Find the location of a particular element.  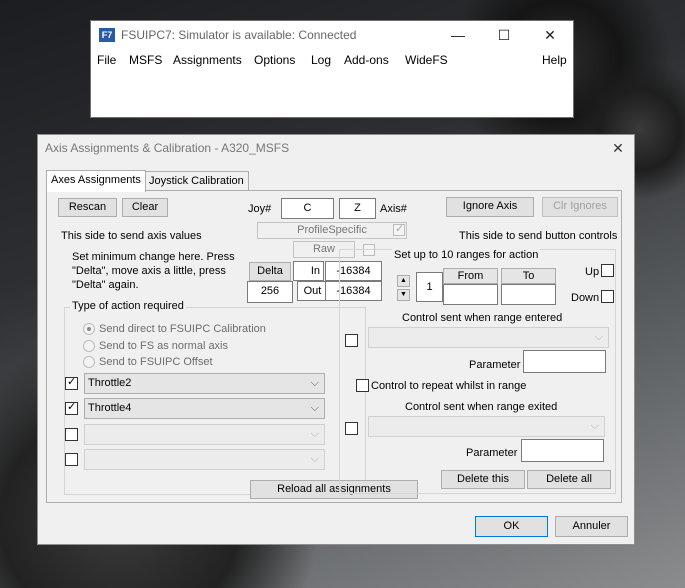

range-spin-down-icon: ▼ is located at coordinates (403, 295).